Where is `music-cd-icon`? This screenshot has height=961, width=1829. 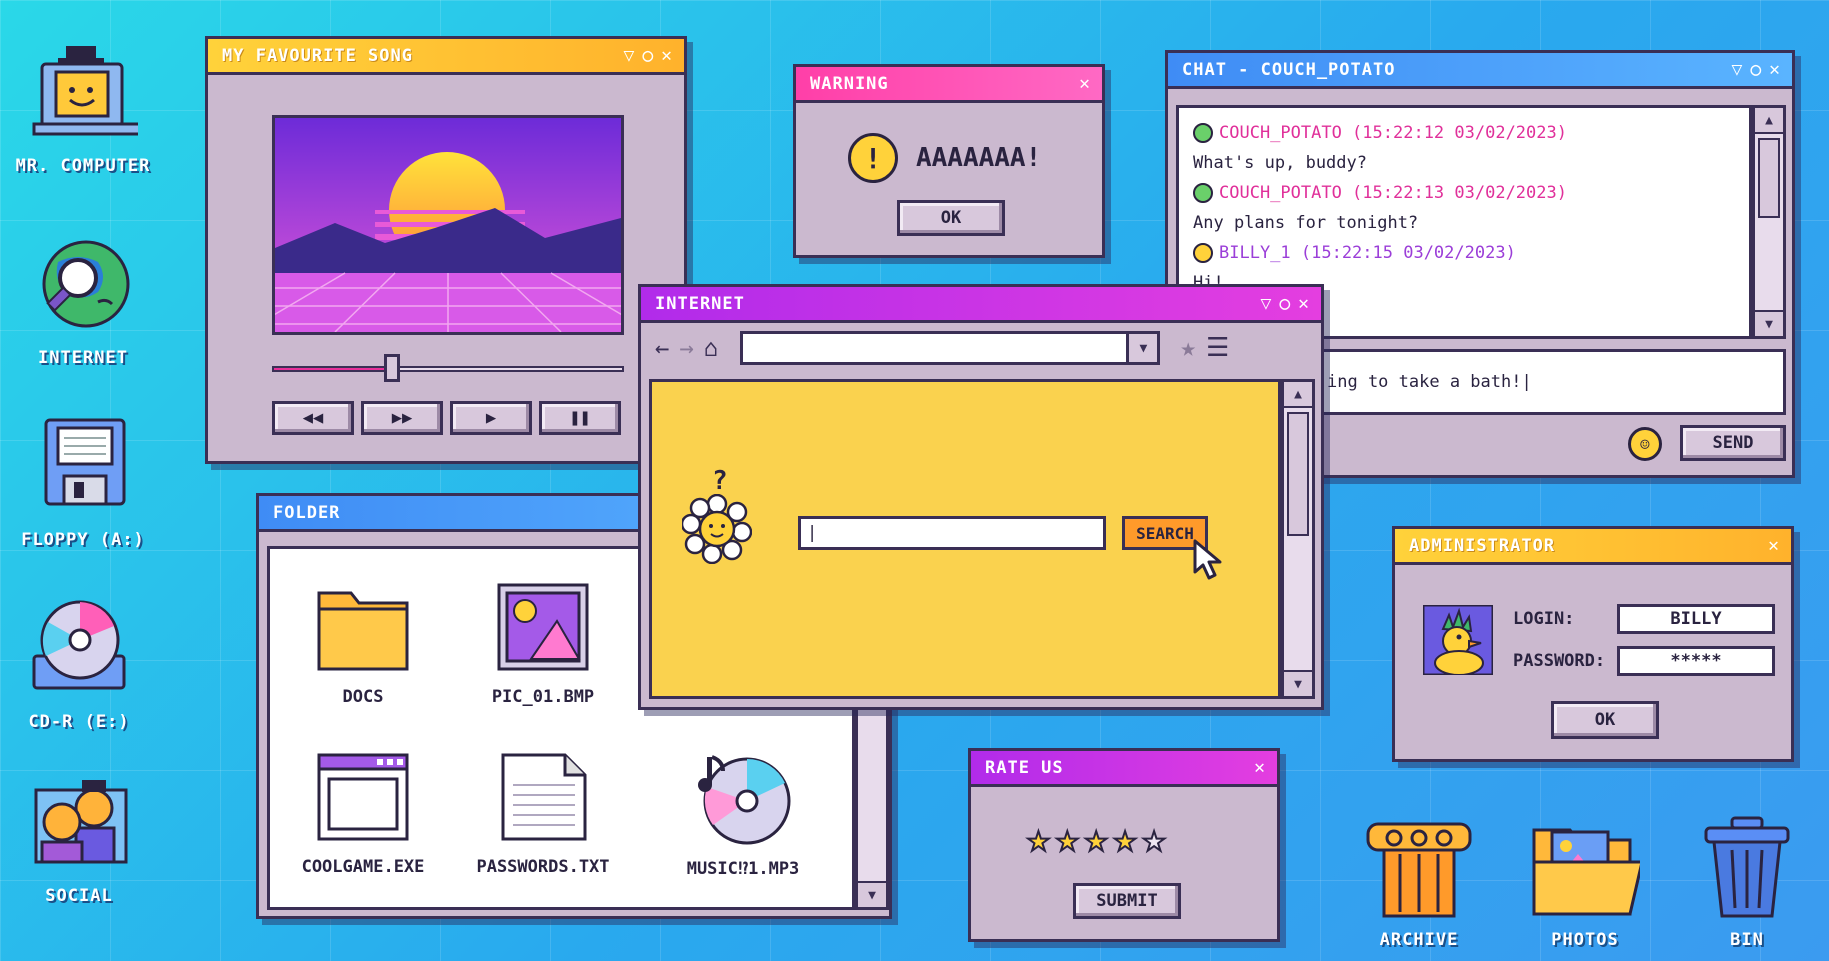 music-cd-icon is located at coordinates (744, 800).